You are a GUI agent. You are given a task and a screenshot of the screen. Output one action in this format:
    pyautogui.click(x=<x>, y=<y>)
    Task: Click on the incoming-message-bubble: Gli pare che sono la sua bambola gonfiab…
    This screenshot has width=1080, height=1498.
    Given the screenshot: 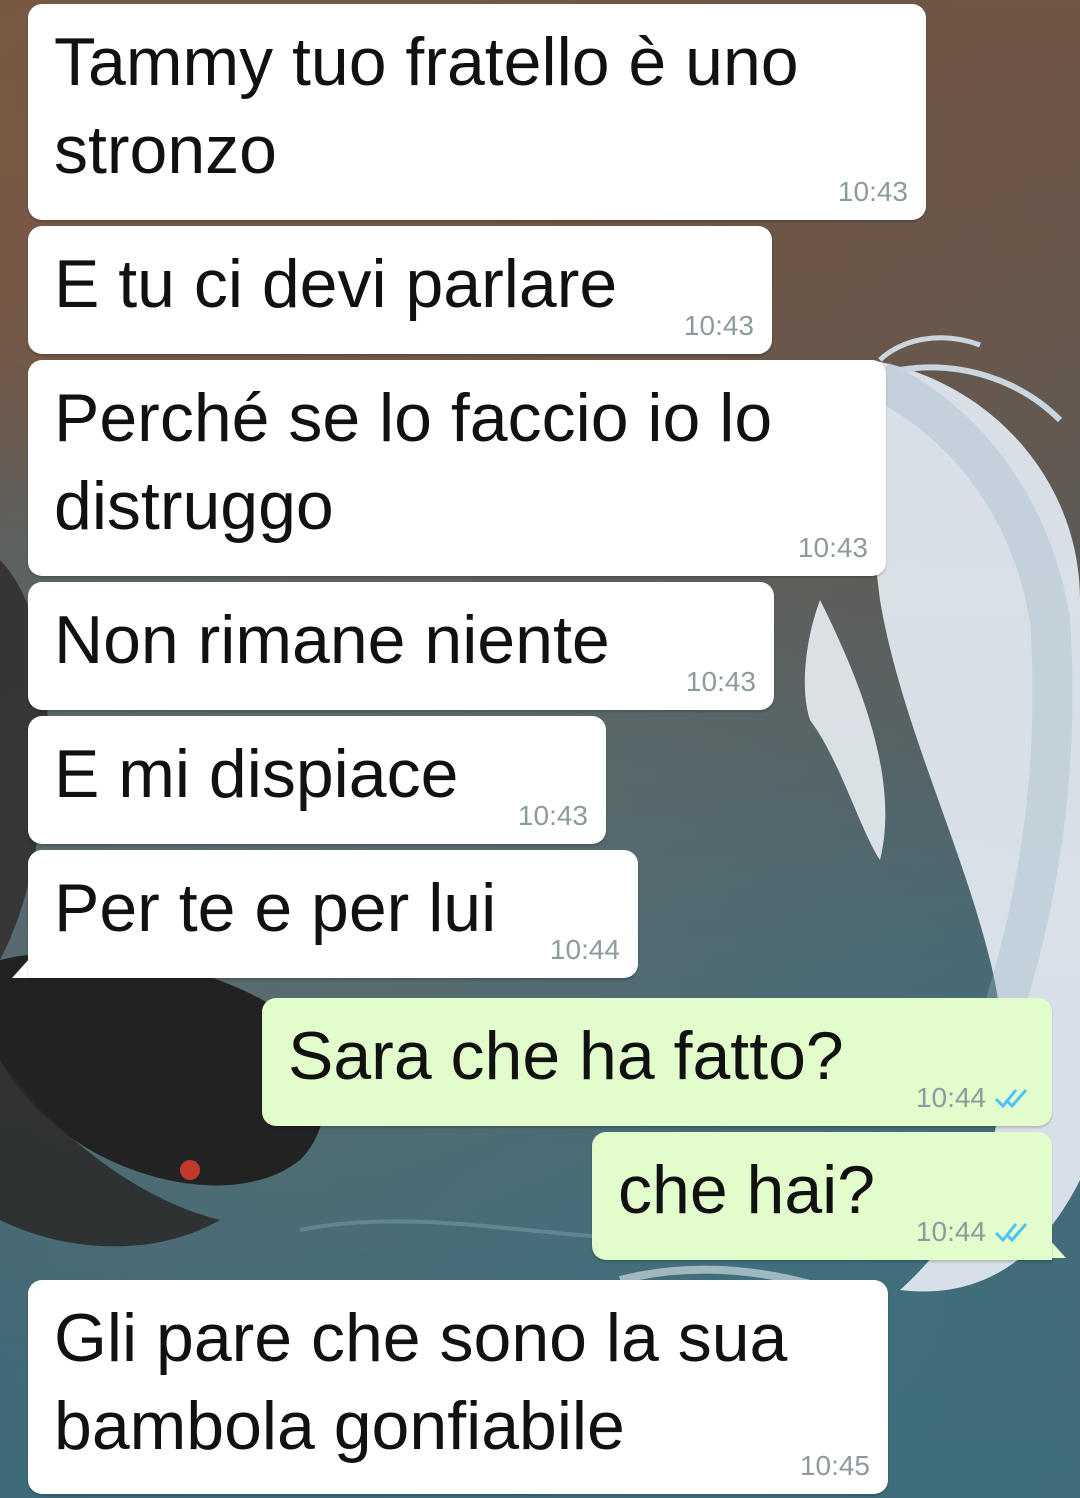 What is the action you would take?
    pyautogui.click(x=458, y=1387)
    